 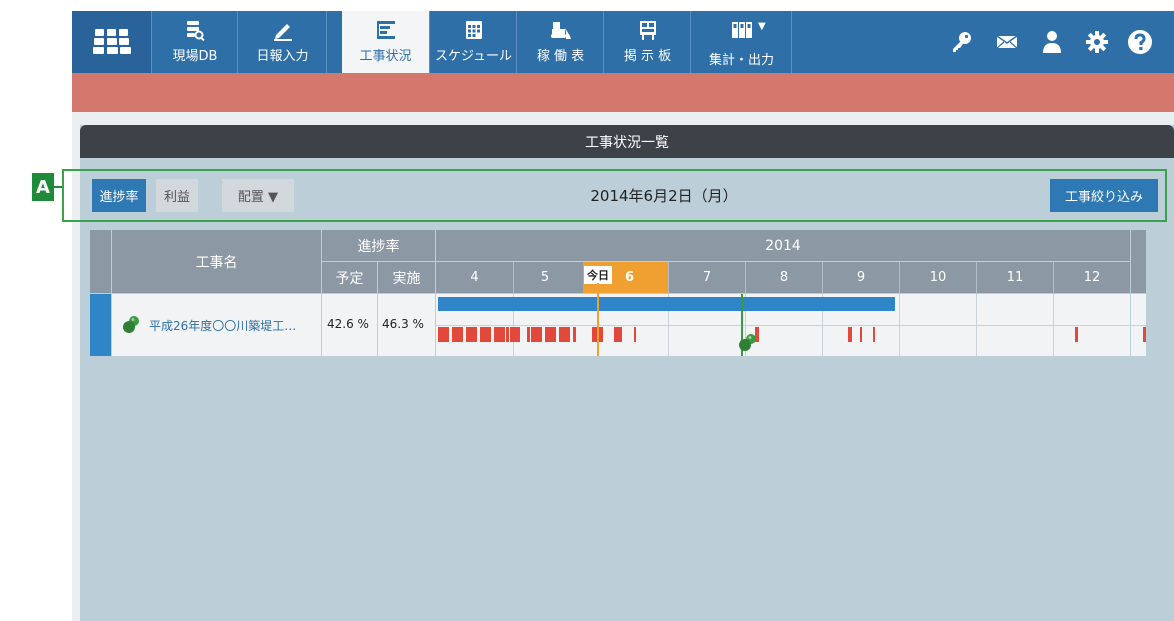 I want to click on grid-line, so click(x=791, y=325).